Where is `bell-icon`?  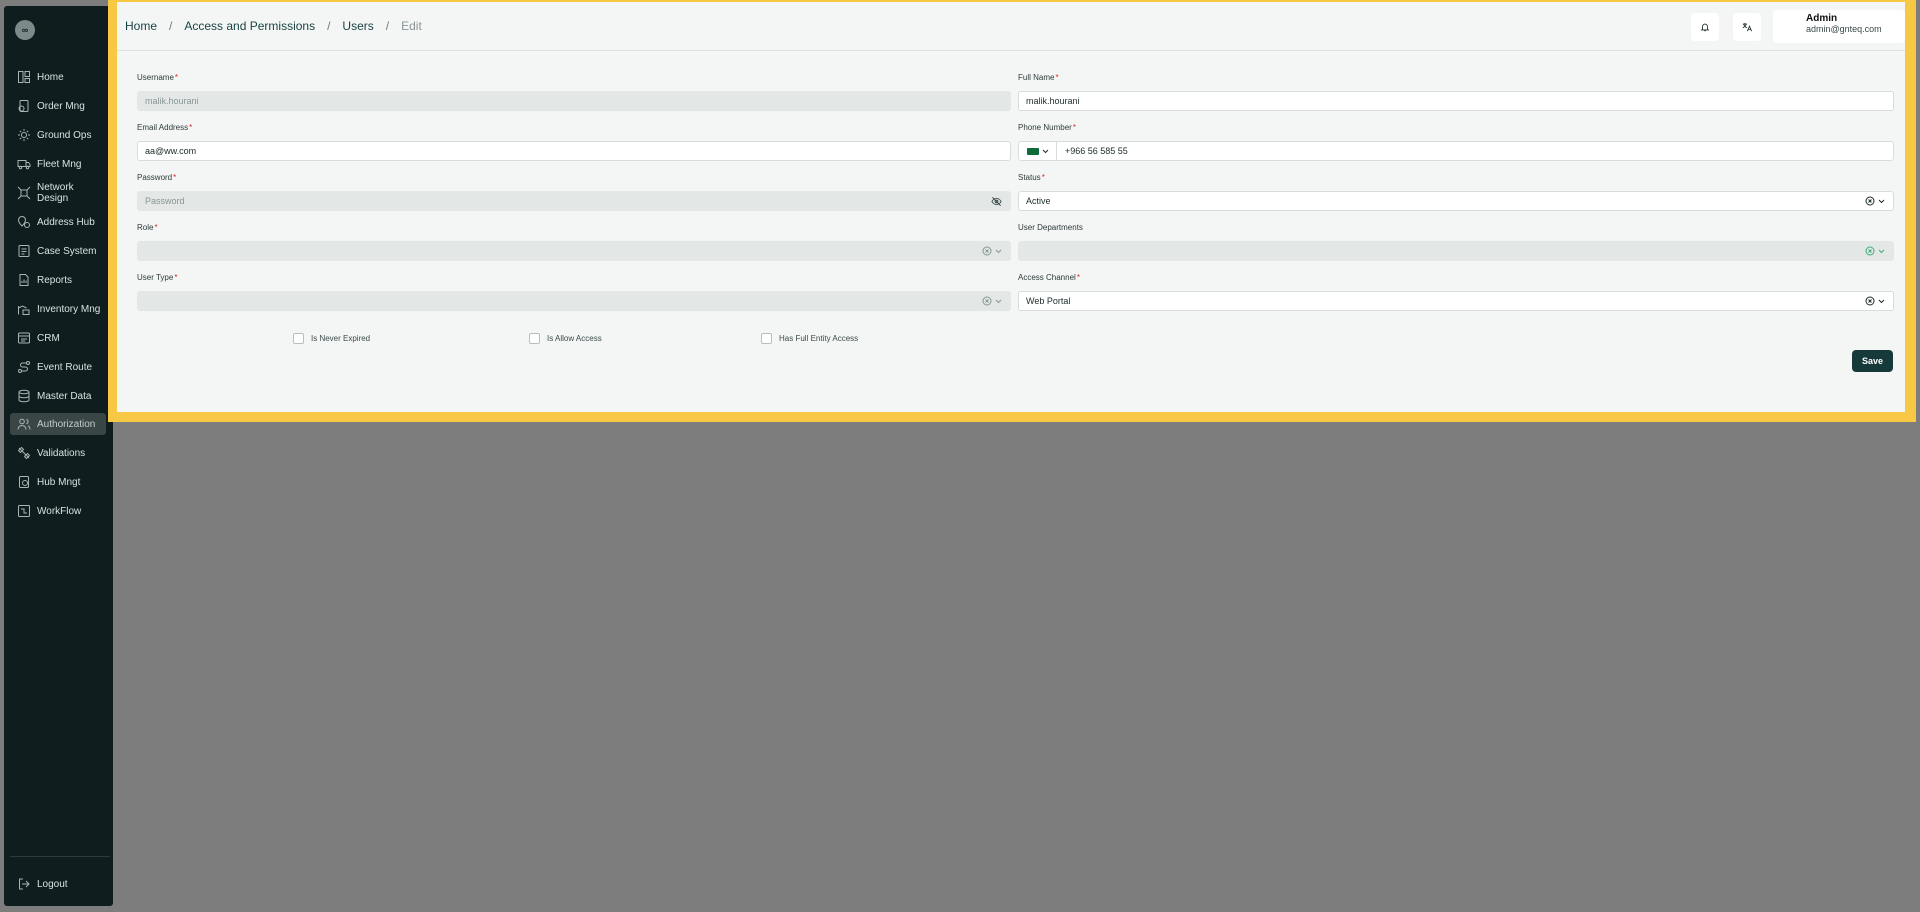
bell-icon is located at coordinates (1705, 27).